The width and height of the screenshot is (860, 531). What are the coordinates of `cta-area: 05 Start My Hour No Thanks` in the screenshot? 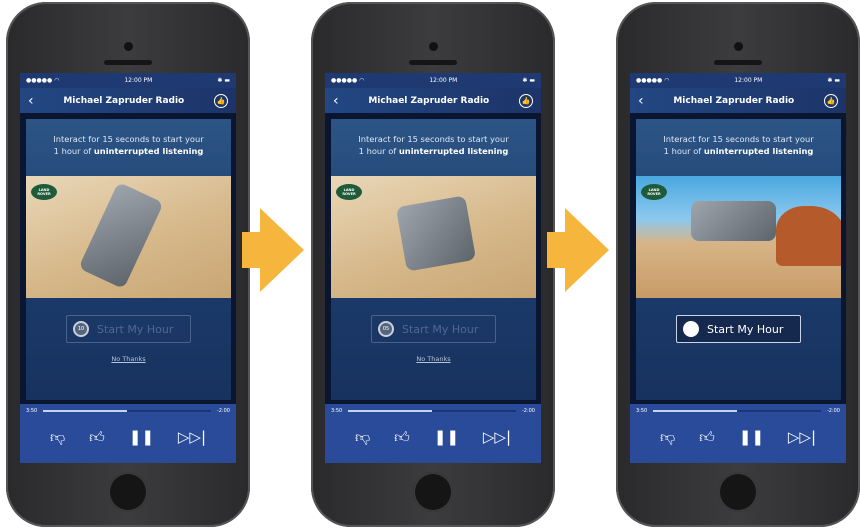 It's located at (433, 349).